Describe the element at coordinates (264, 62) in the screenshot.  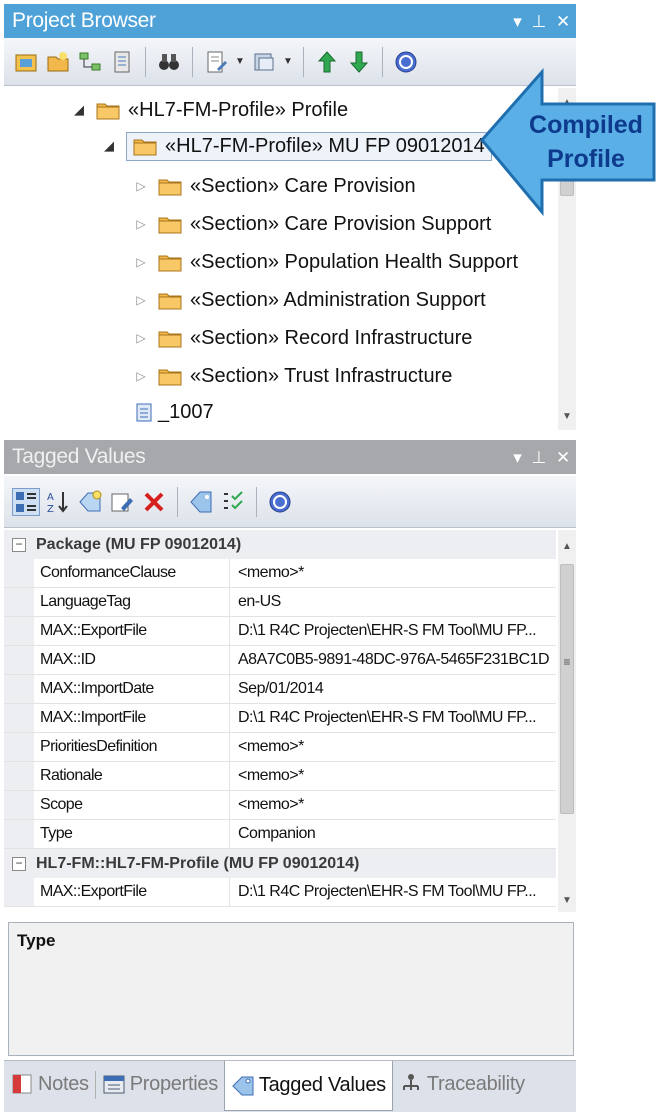
I see `code-engineering-button` at that location.